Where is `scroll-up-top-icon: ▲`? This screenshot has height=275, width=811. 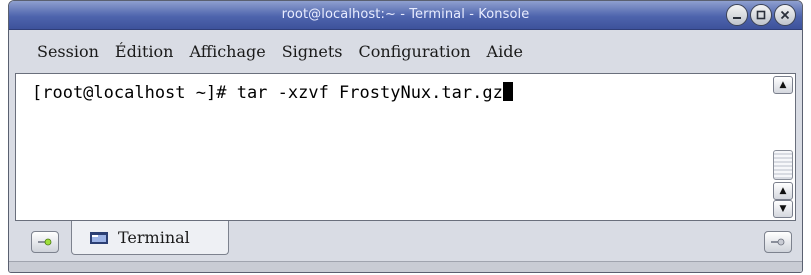
scroll-up-top-icon: ▲ is located at coordinates (783, 85).